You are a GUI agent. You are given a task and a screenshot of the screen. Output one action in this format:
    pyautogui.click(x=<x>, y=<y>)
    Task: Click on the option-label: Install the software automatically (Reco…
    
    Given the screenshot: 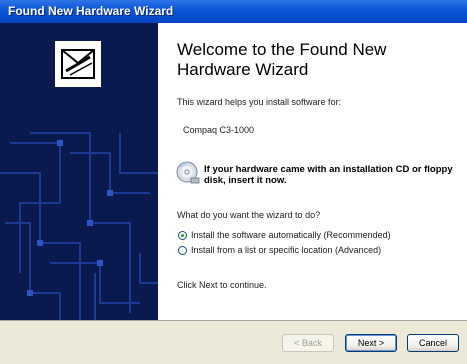 What is the action you would take?
    pyautogui.click(x=291, y=235)
    